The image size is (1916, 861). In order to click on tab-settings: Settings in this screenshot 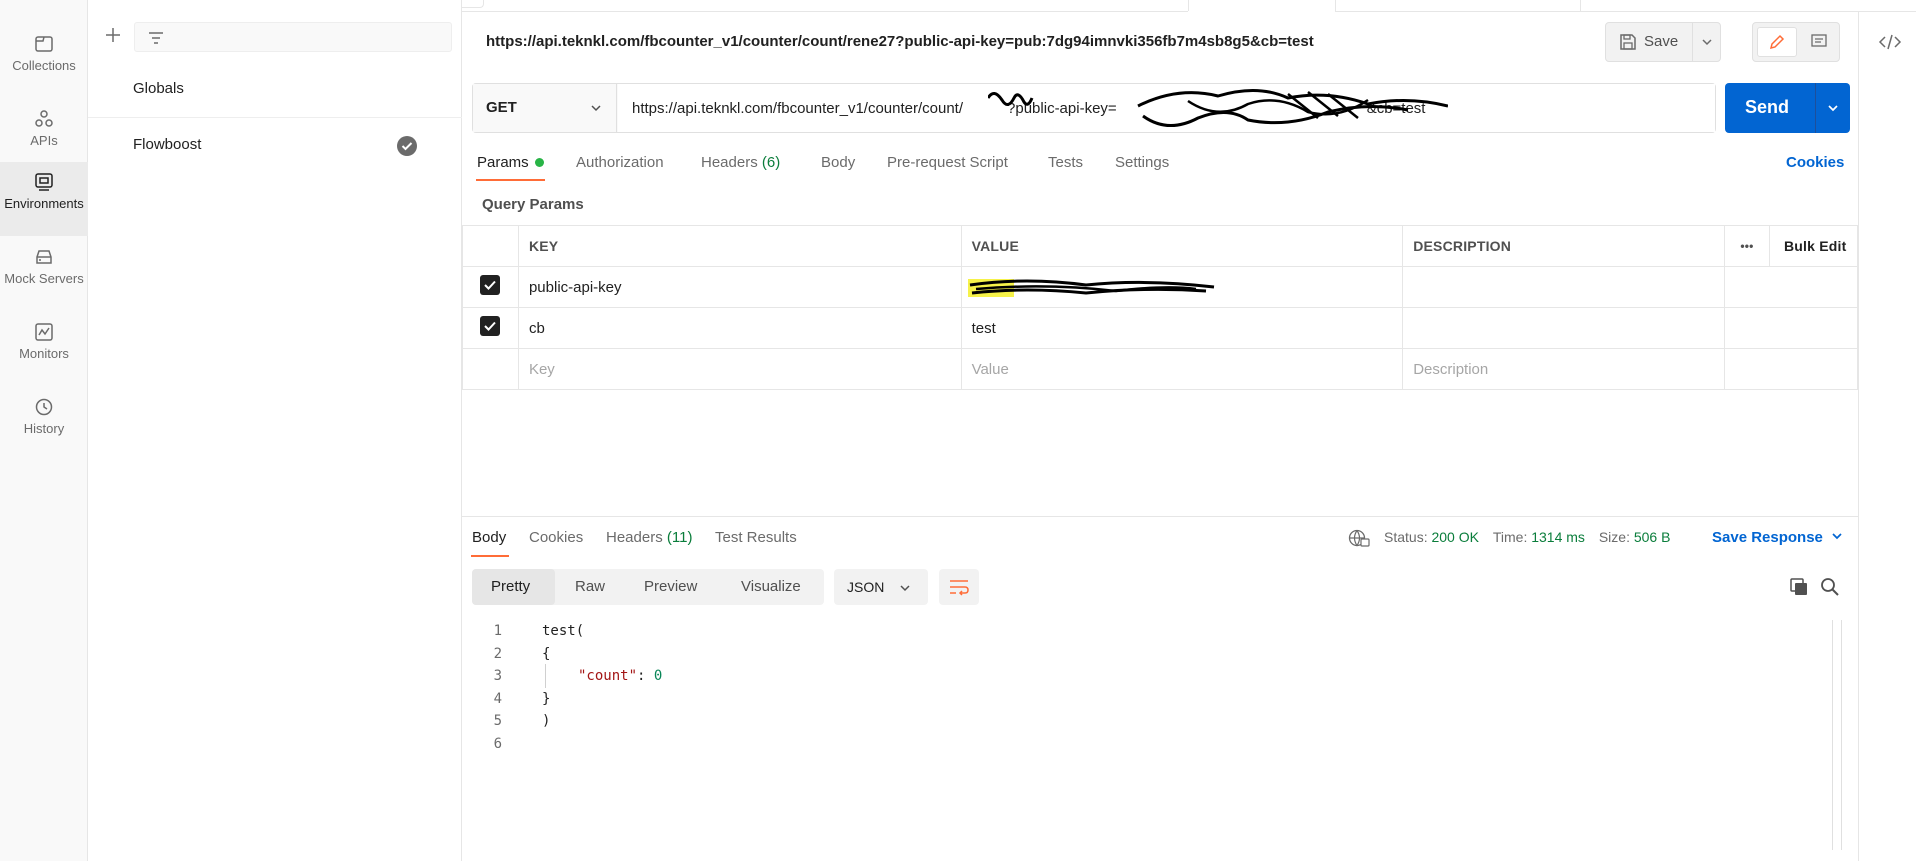, I will do `click(1142, 162)`.